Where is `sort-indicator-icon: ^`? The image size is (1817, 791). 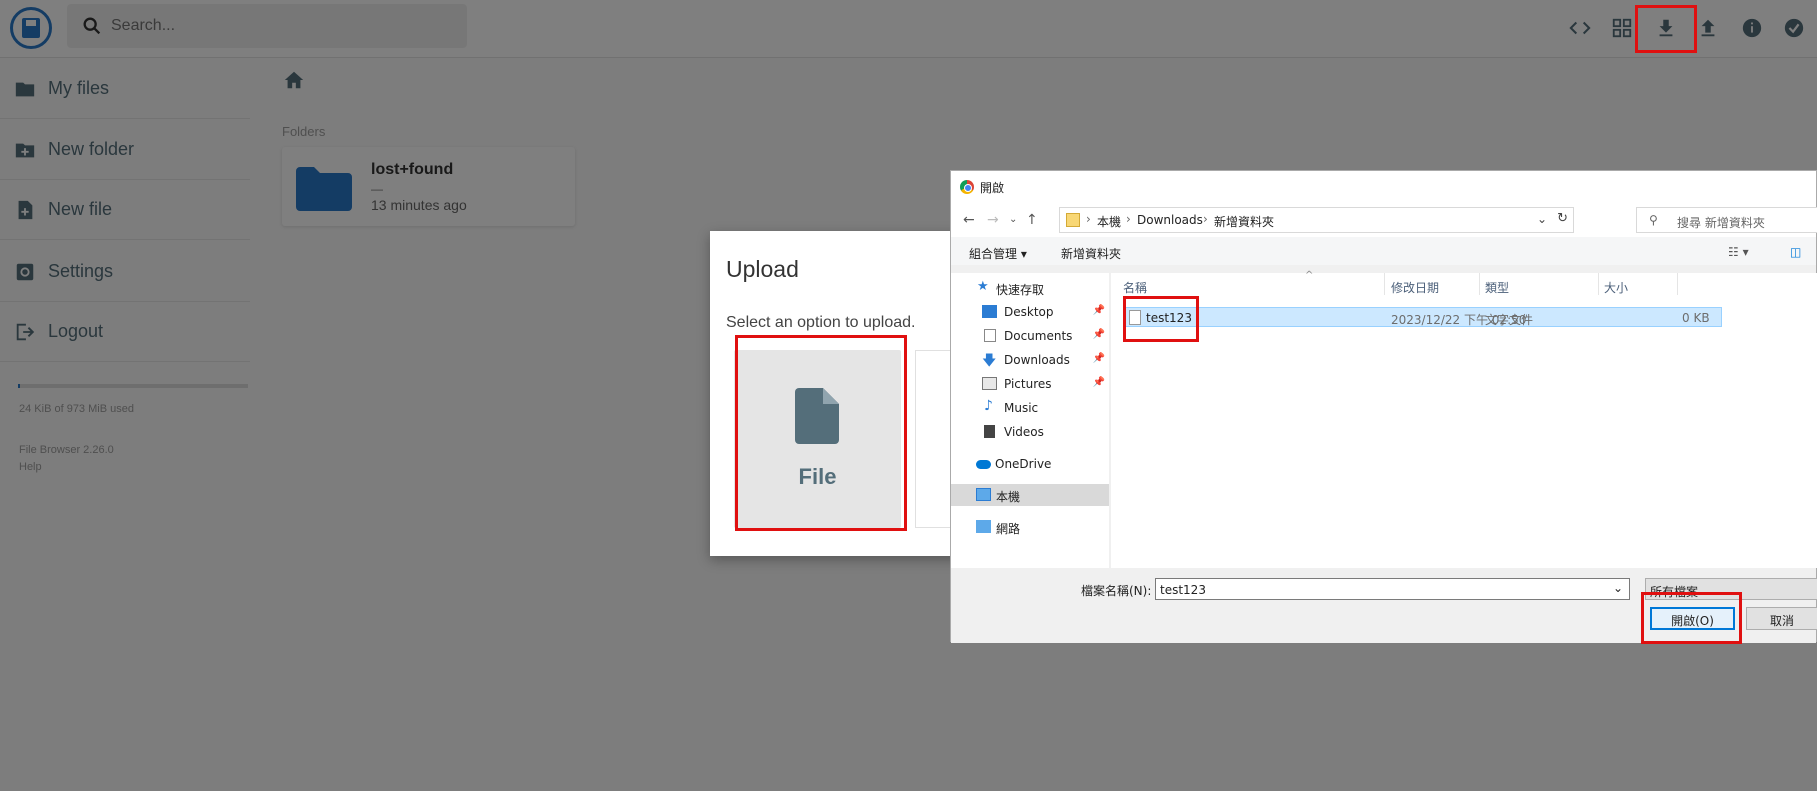
sort-indicator-icon: ^ is located at coordinates (1309, 275).